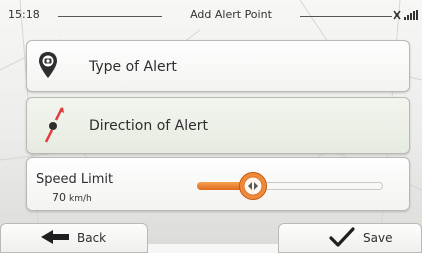 The image size is (422, 253). What do you see at coordinates (59, 197) in the screenshot?
I see `speed-value-number: 70` at bounding box center [59, 197].